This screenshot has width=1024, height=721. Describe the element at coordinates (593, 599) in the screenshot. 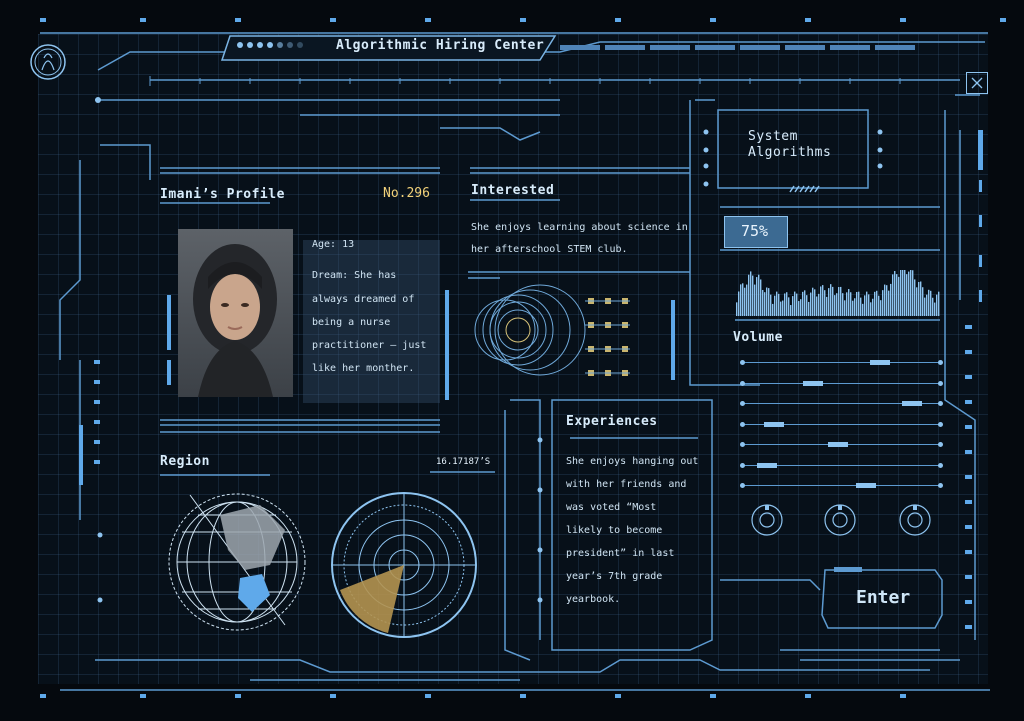

I see `experience-line: yearbook.` at that location.